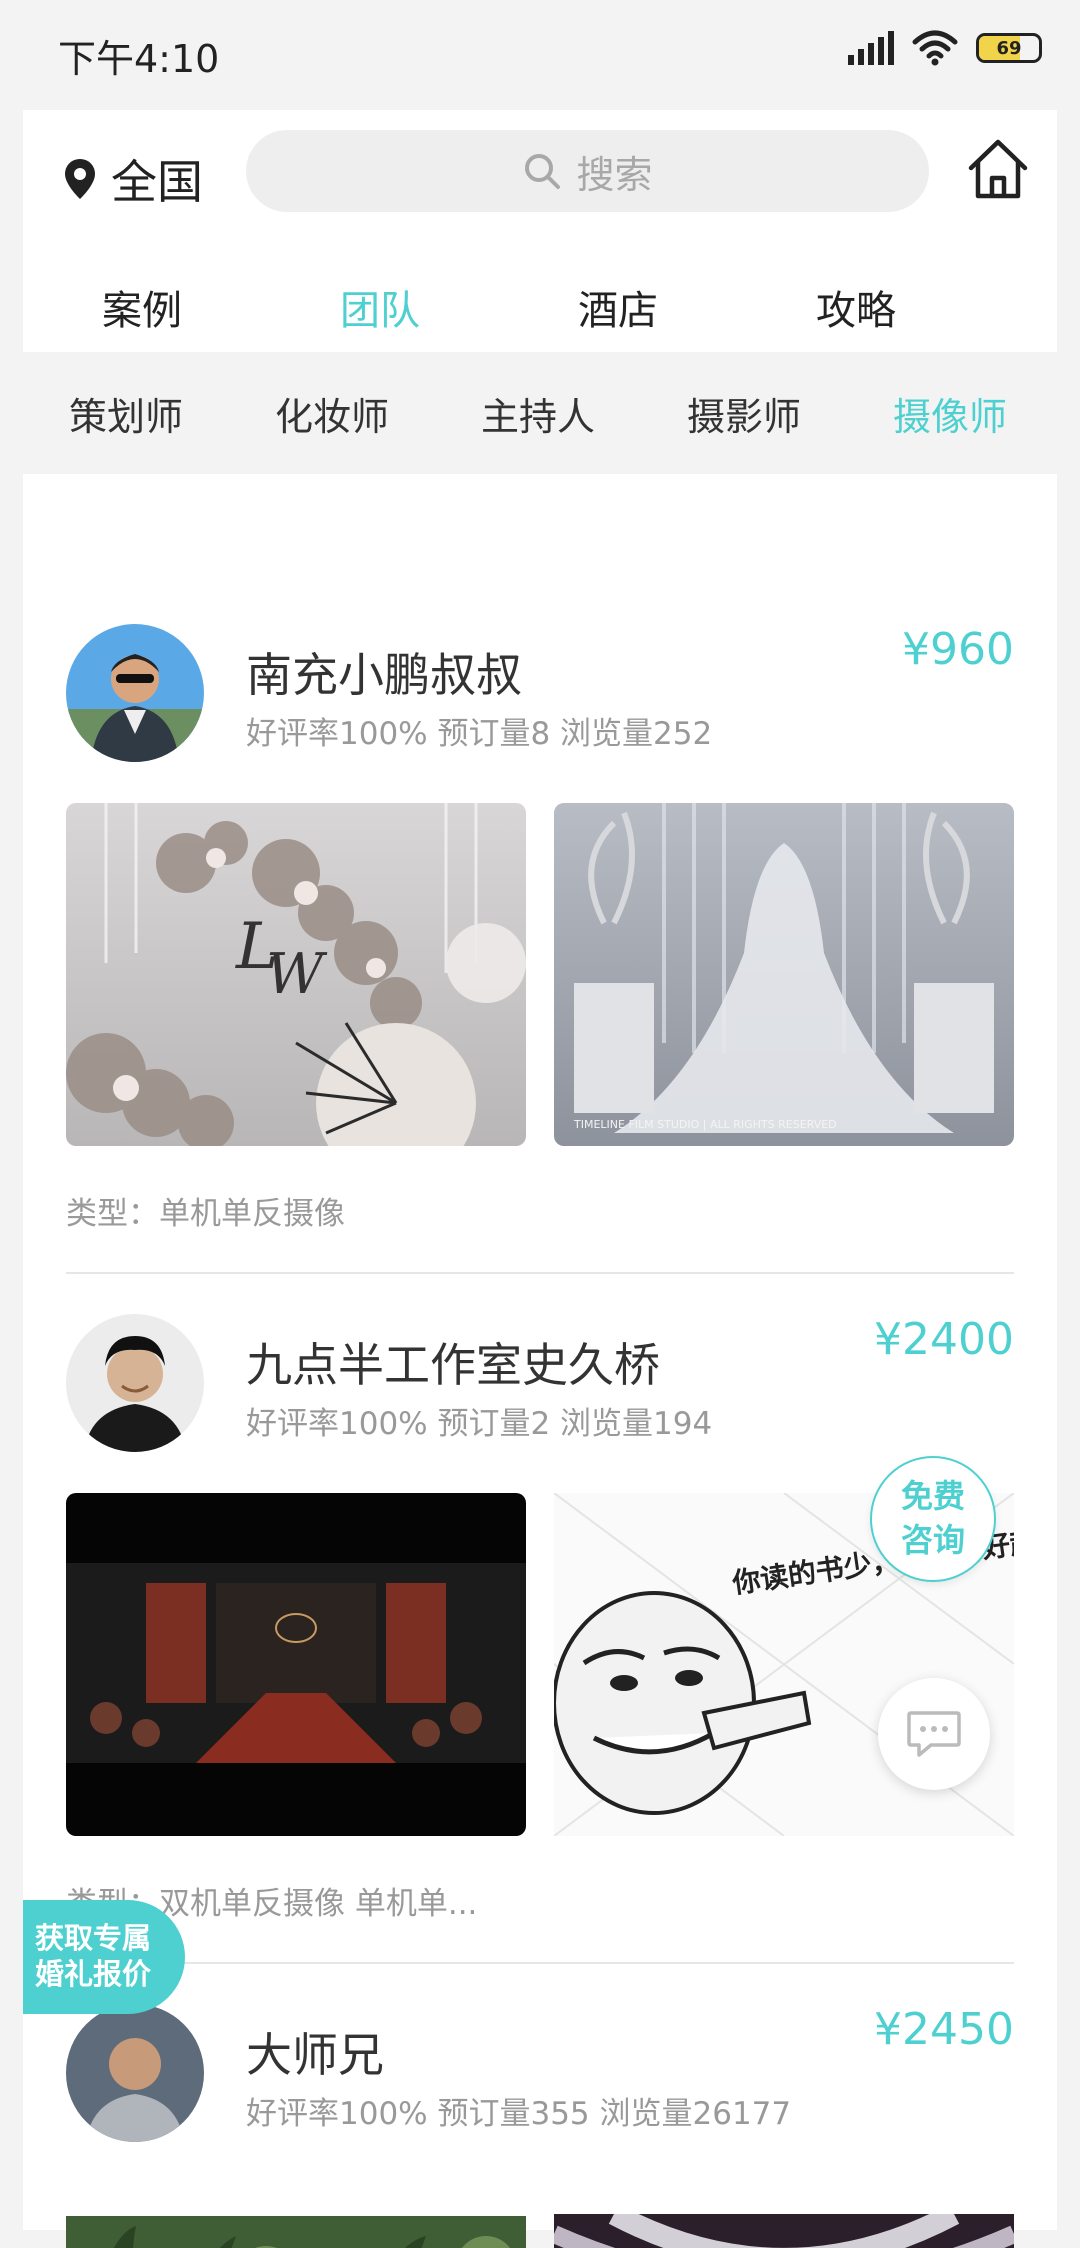 The width and height of the screenshot is (1080, 2248). Describe the element at coordinates (380, 311) in the screenshot. I see `tab-team: 团队` at that location.